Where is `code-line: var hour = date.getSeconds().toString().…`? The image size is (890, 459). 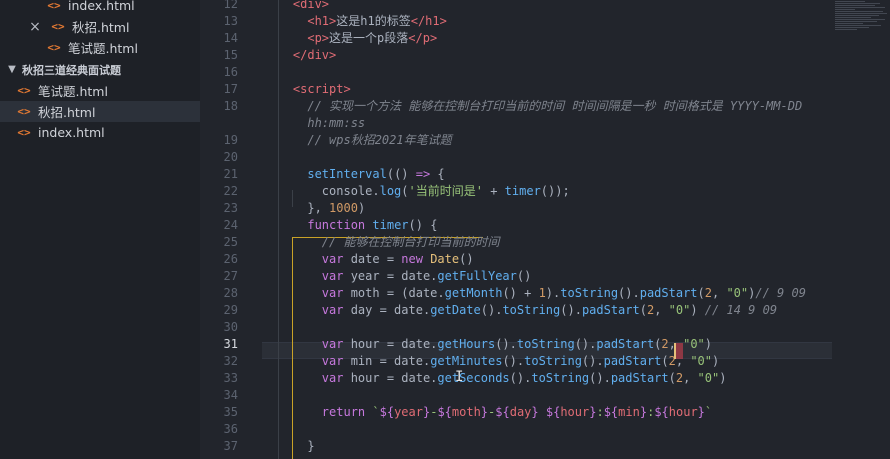 code-line: var hour = date.getSeconds().toString().… is located at coordinates (564, 378).